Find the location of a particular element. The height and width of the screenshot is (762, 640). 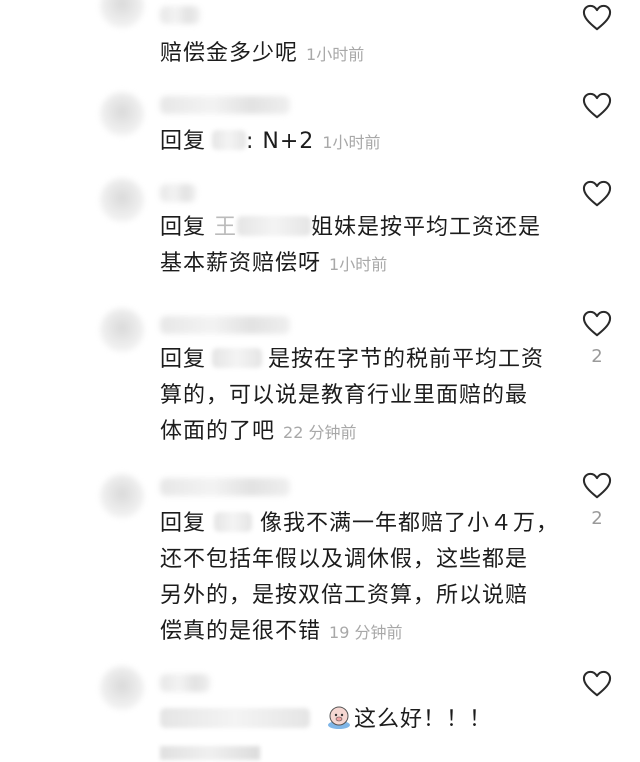

comment-line: 另外的，是按双倍工资算，所以说赔 is located at coordinates (360, 596).